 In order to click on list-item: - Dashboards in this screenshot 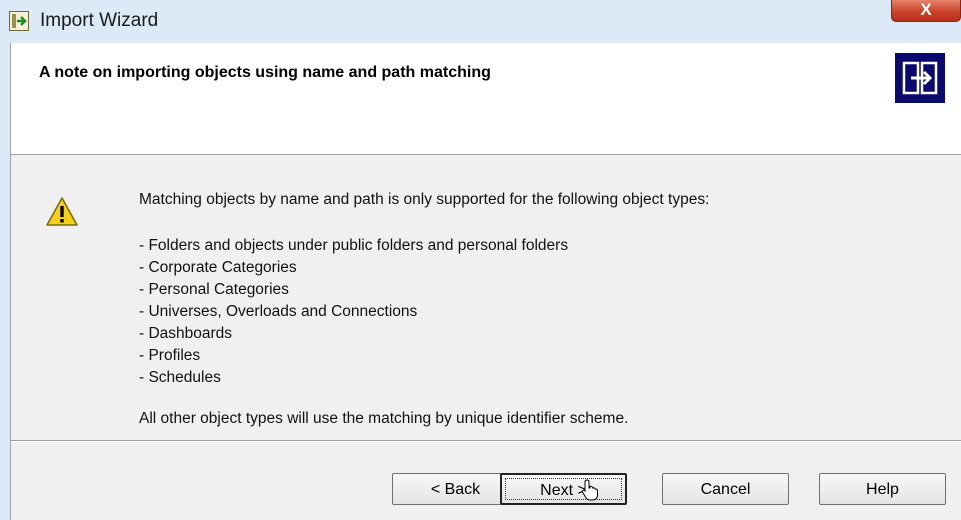, I will do `click(186, 333)`.